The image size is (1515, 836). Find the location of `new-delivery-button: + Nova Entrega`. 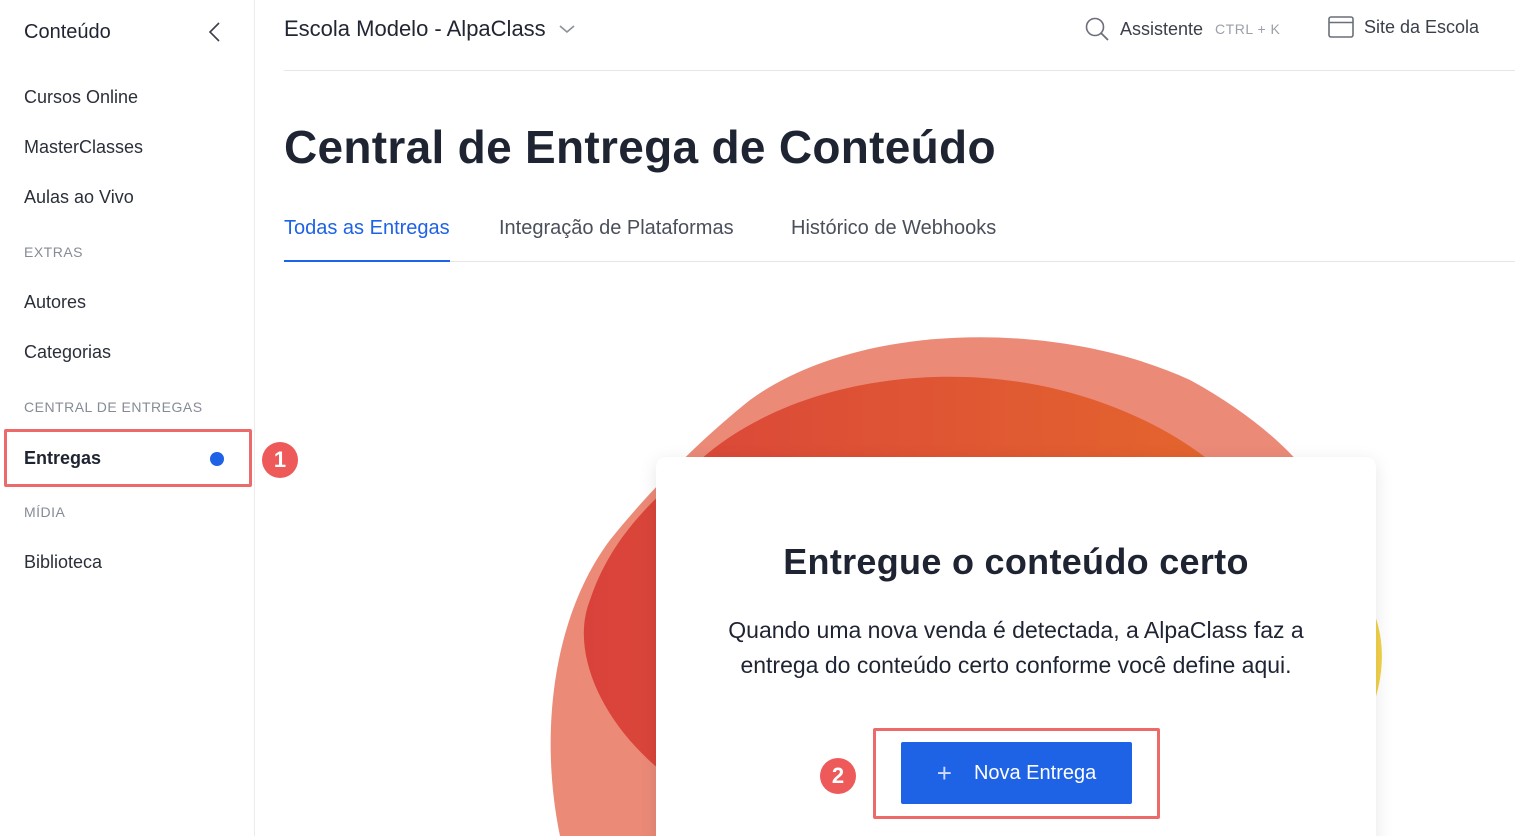

new-delivery-button: + Nova Entrega is located at coordinates (1016, 773).